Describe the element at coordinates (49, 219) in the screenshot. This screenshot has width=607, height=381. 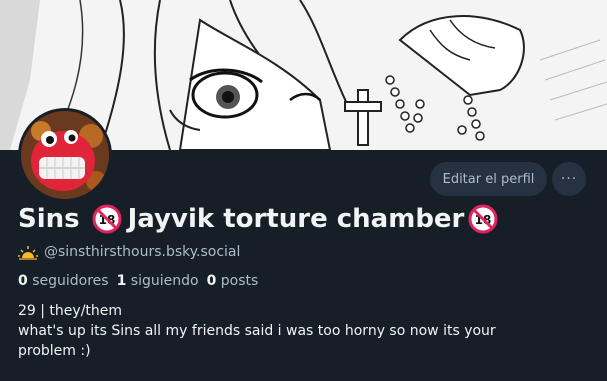
I see `display-name-part1: Sins` at that location.